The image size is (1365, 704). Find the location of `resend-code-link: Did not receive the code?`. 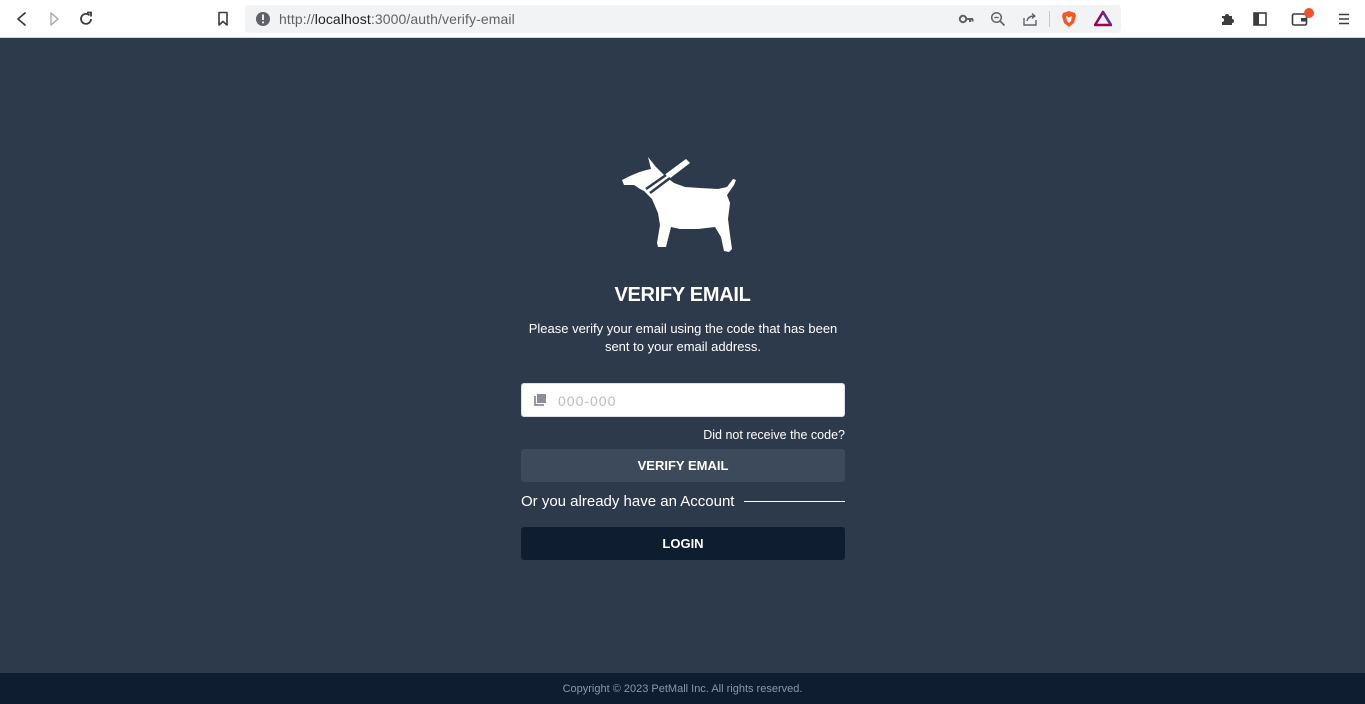

resend-code-link: Did not receive the code? is located at coordinates (774, 435).